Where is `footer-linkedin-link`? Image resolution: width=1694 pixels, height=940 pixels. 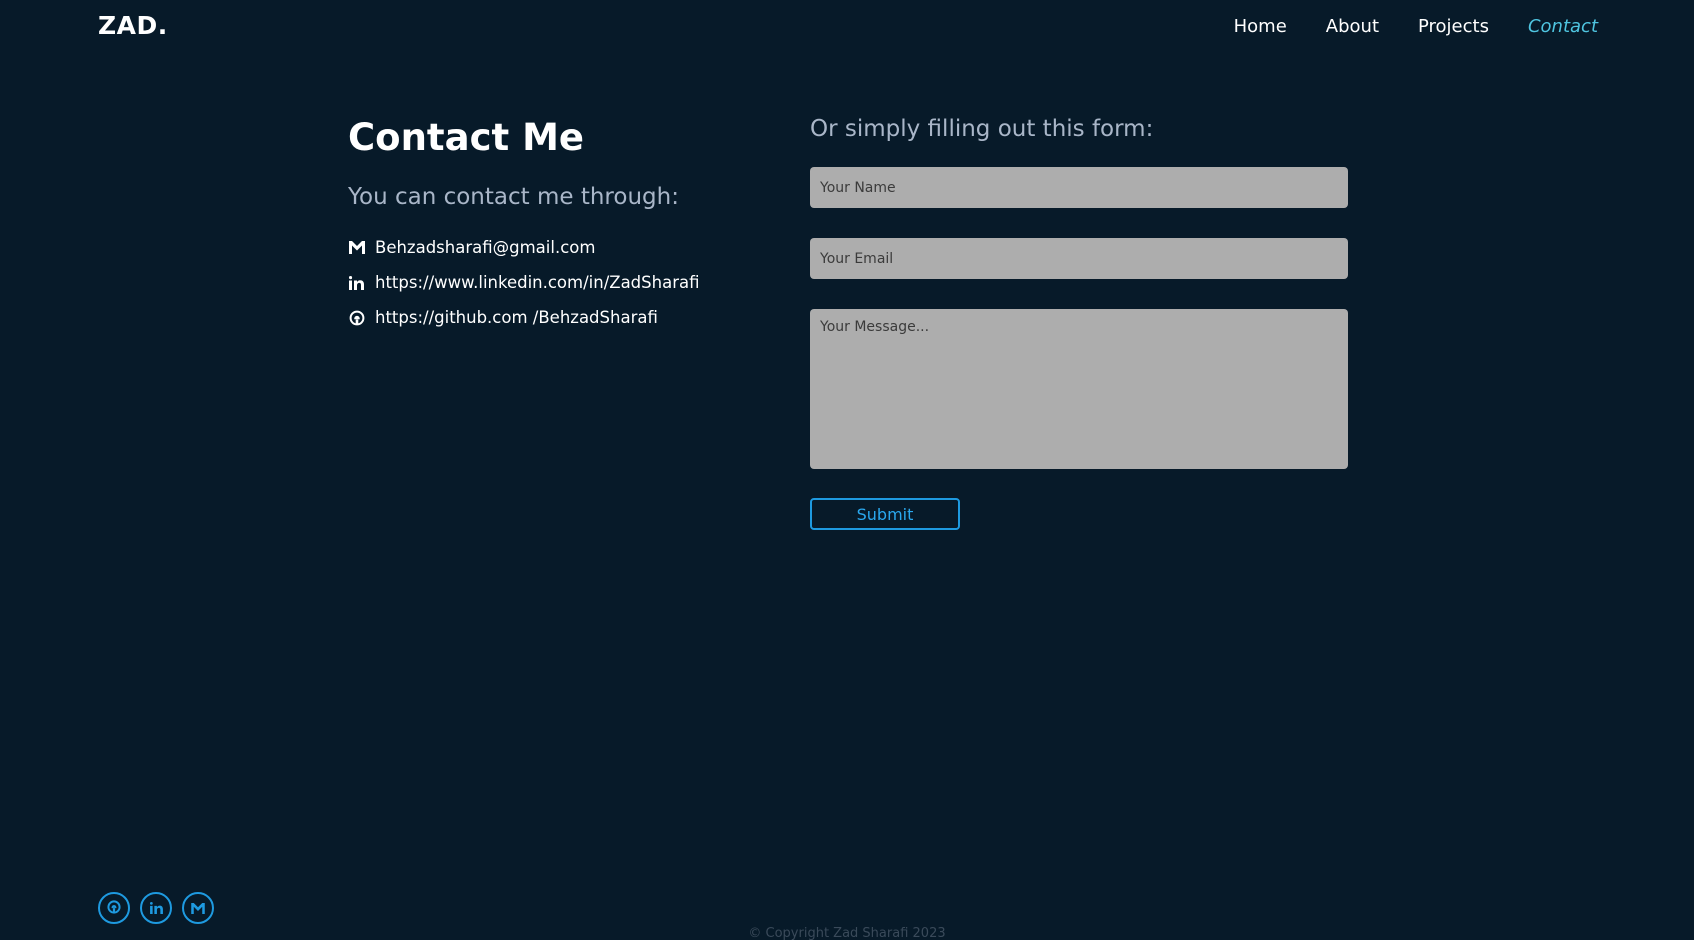
footer-linkedin-link is located at coordinates (156, 908).